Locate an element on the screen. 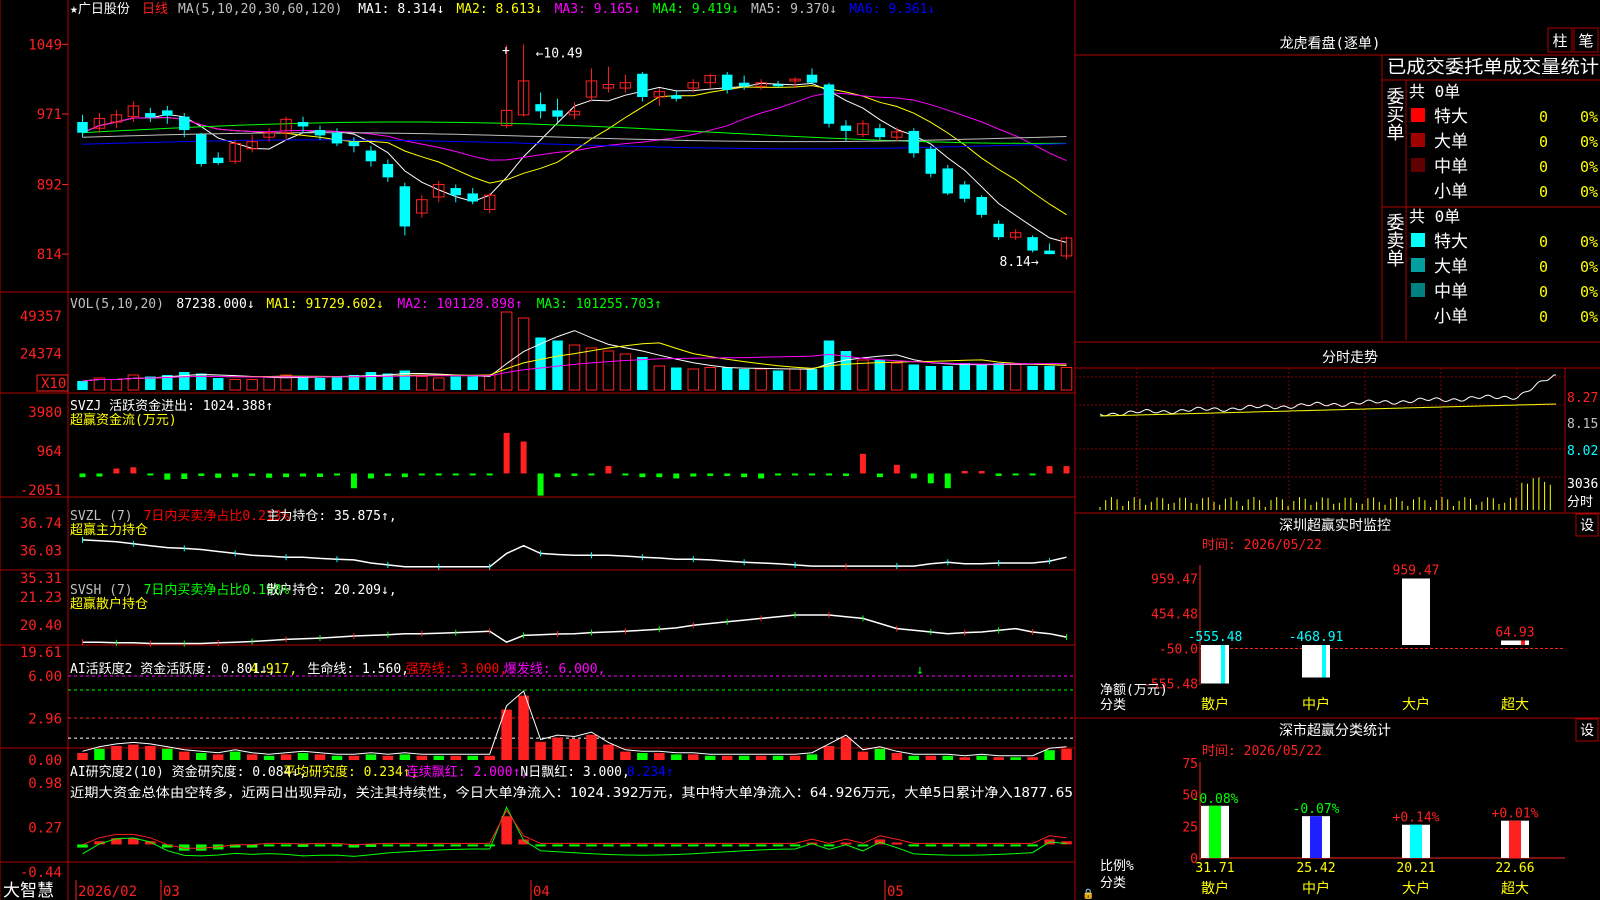 The width and height of the screenshot is (1600, 900). classify-category-label: 大户 is located at coordinates (1416, 888).